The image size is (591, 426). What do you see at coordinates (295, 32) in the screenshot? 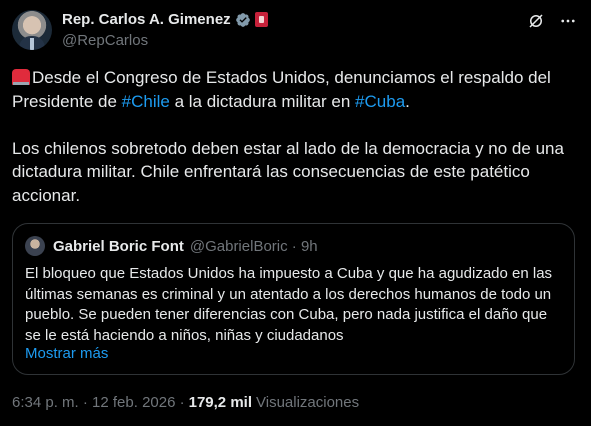
I see `tweet-header: Rep. Carlos A. Gimenez @RepCarlos` at bounding box center [295, 32].